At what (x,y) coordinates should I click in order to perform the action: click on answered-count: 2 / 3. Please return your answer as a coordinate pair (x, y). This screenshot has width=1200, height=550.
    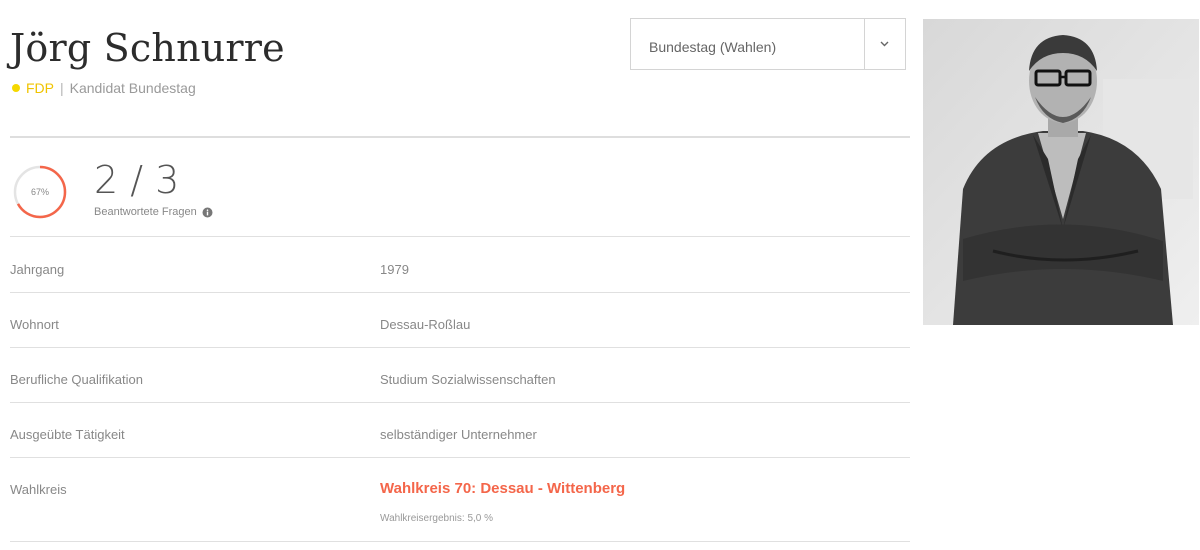
    Looking at the image, I should click on (137, 180).